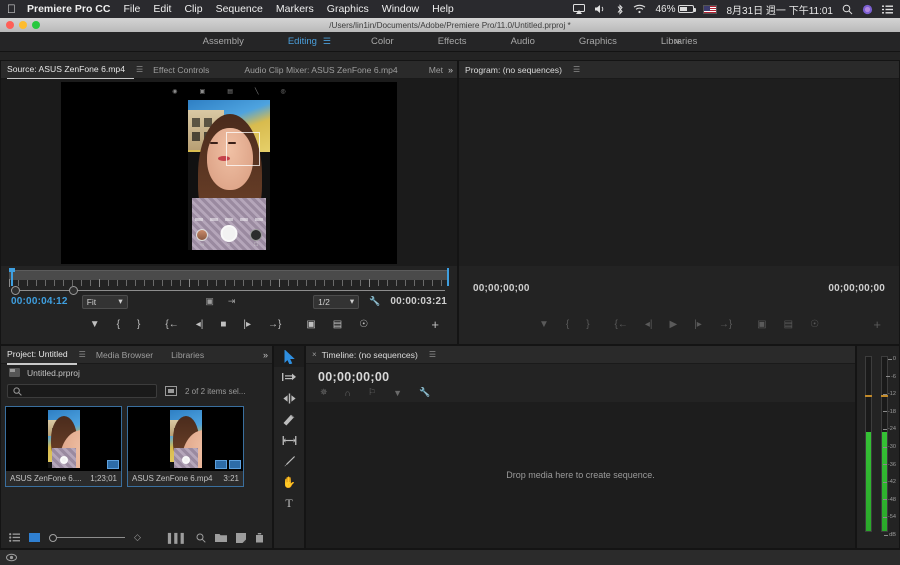  Describe the element at coordinates (162, 9) in the screenshot. I see `menu-edit: Edit` at that location.